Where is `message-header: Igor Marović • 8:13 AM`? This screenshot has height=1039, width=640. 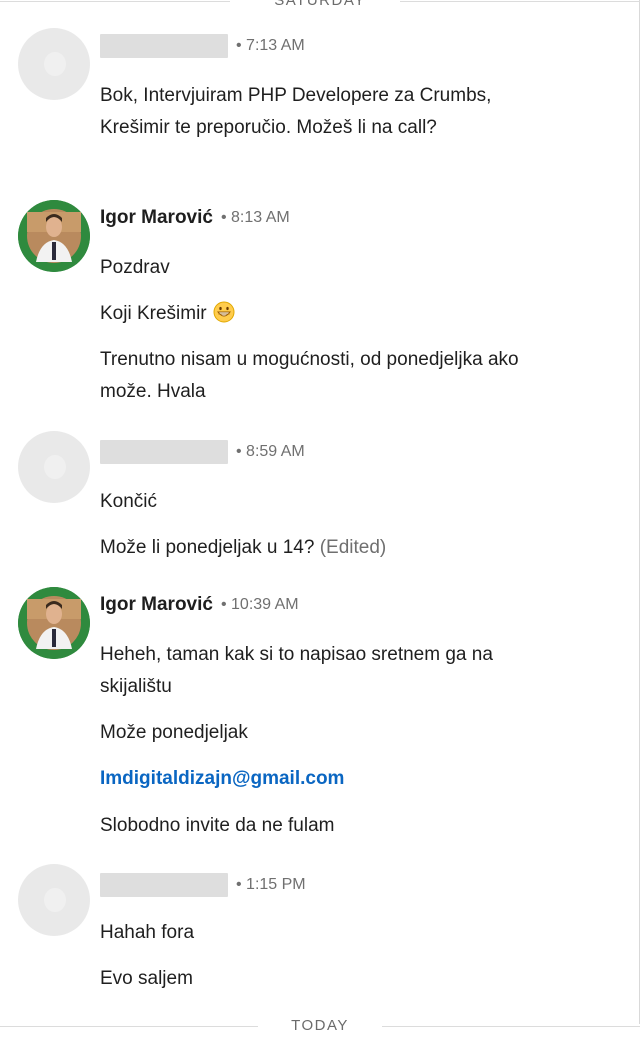 message-header: Igor Marović • 8:13 AM is located at coordinates (195, 218).